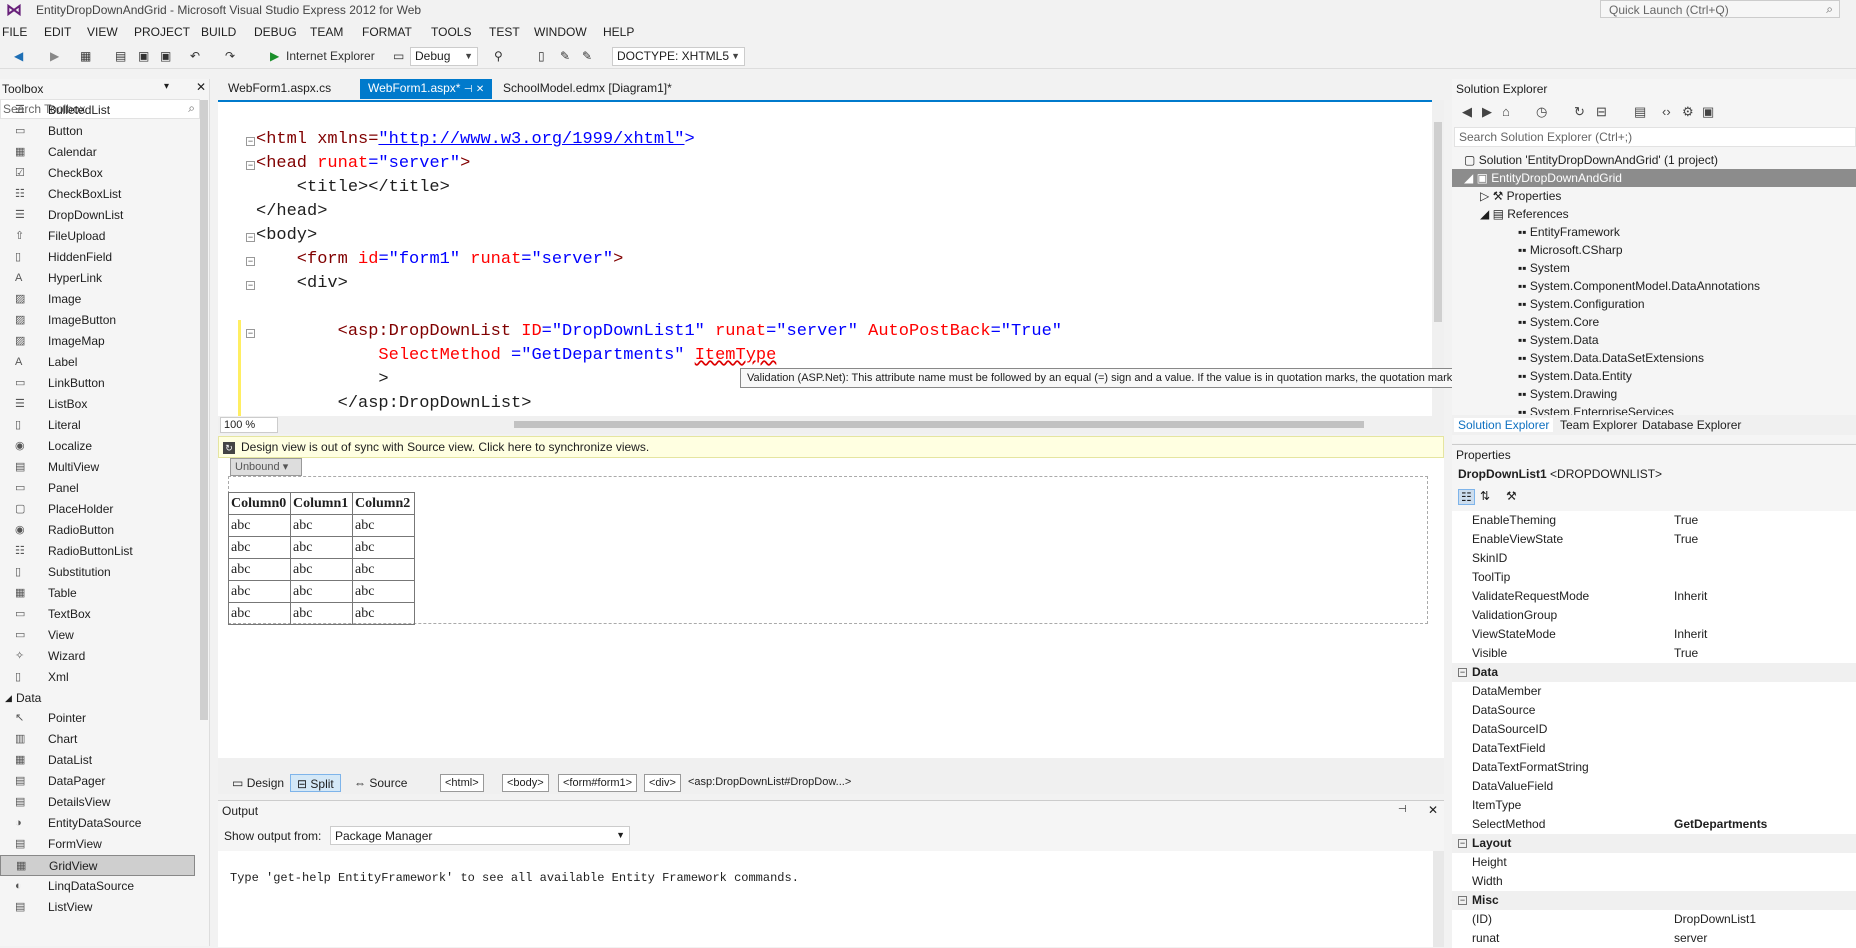  I want to click on references-node: ◢ ▤ References, so click(1524, 214).